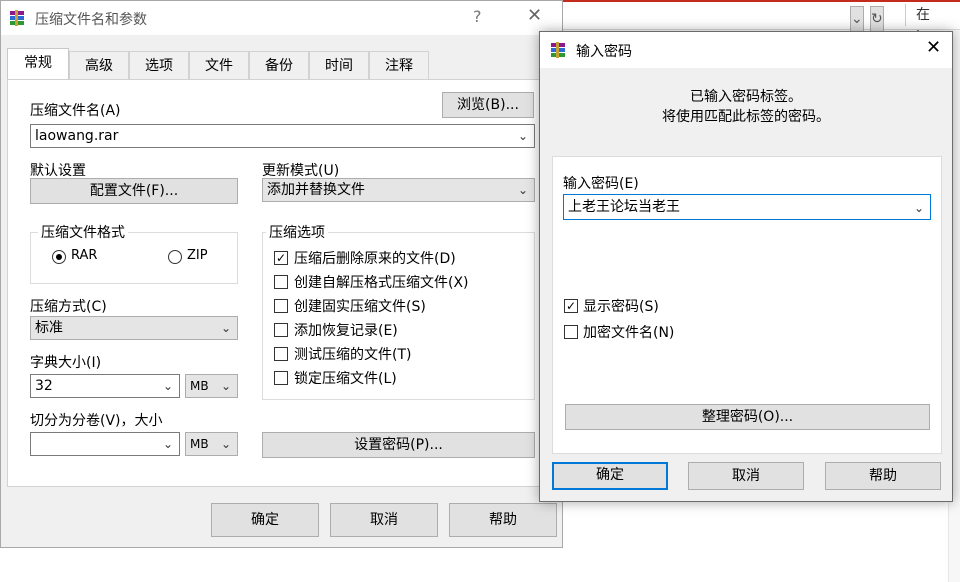 The height and width of the screenshot is (582, 960). Describe the element at coordinates (66, 363) in the screenshot. I see `dict-label: 字典大小(I)` at that location.